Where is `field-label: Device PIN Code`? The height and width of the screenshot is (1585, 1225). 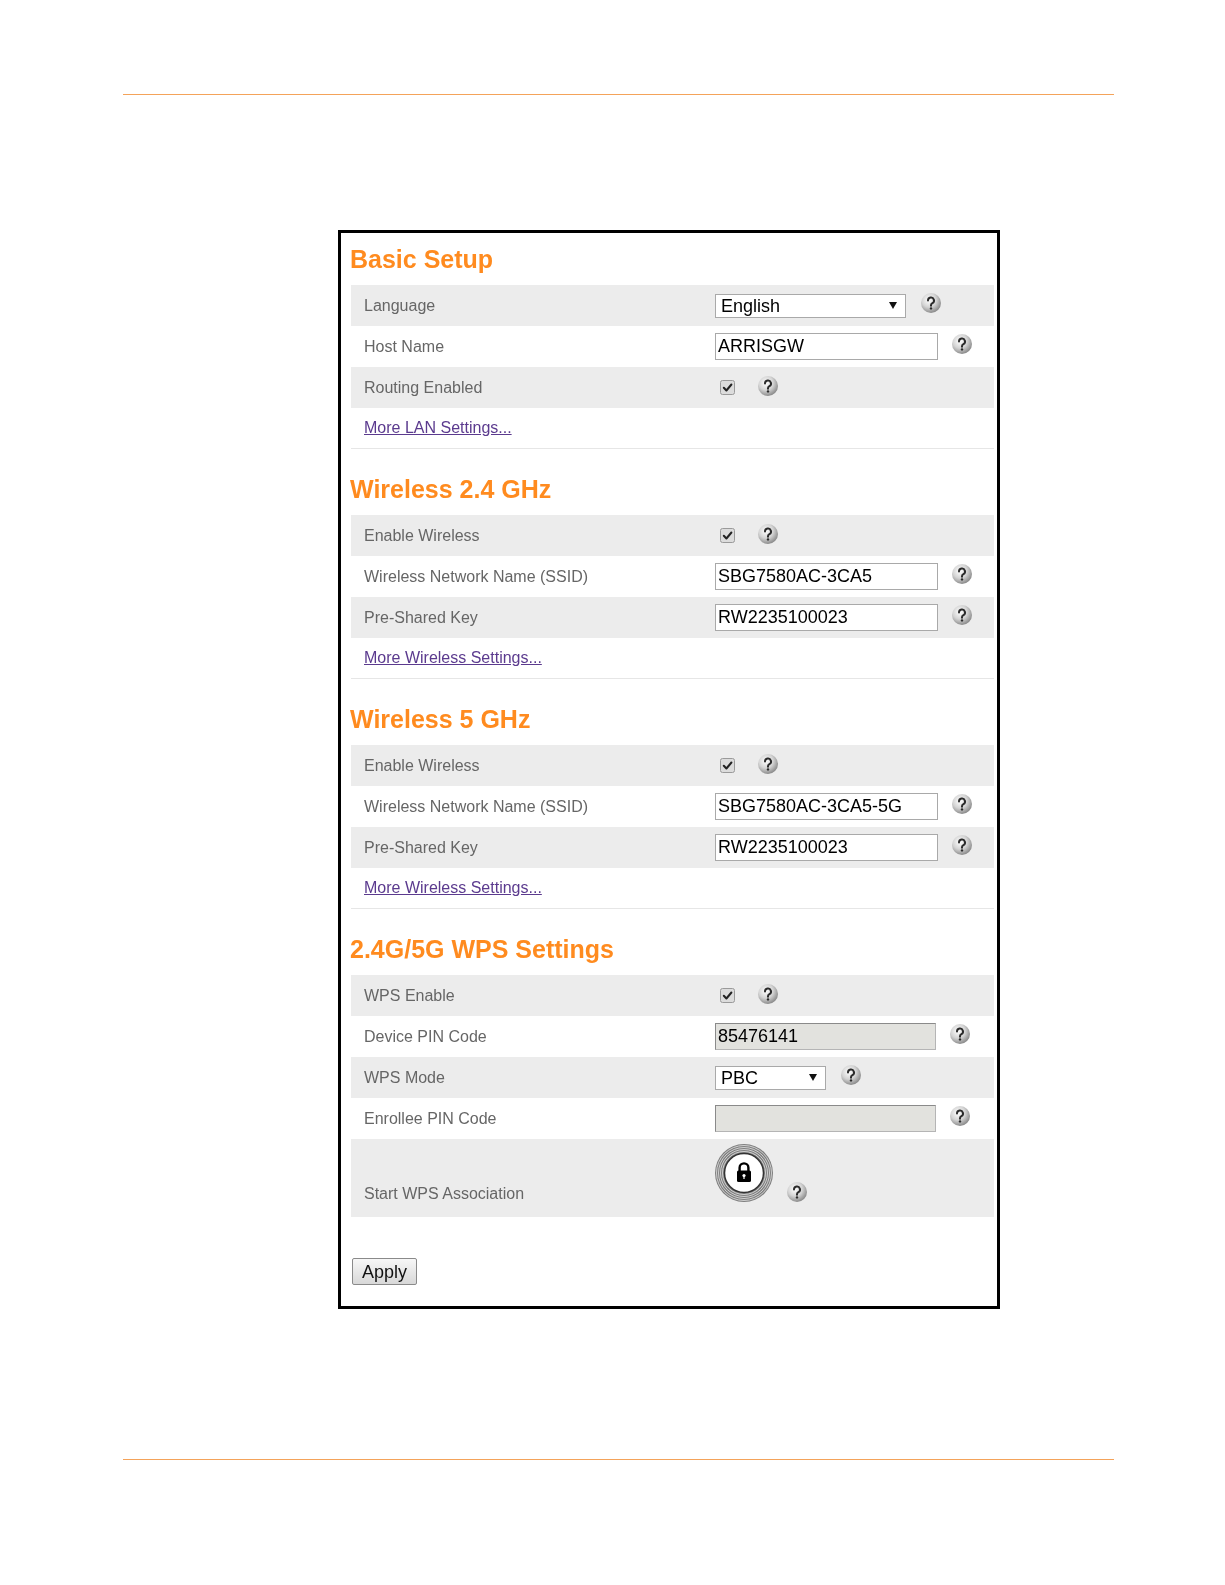
field-label: Device PIN Code is located at coordinates (425, 1036).